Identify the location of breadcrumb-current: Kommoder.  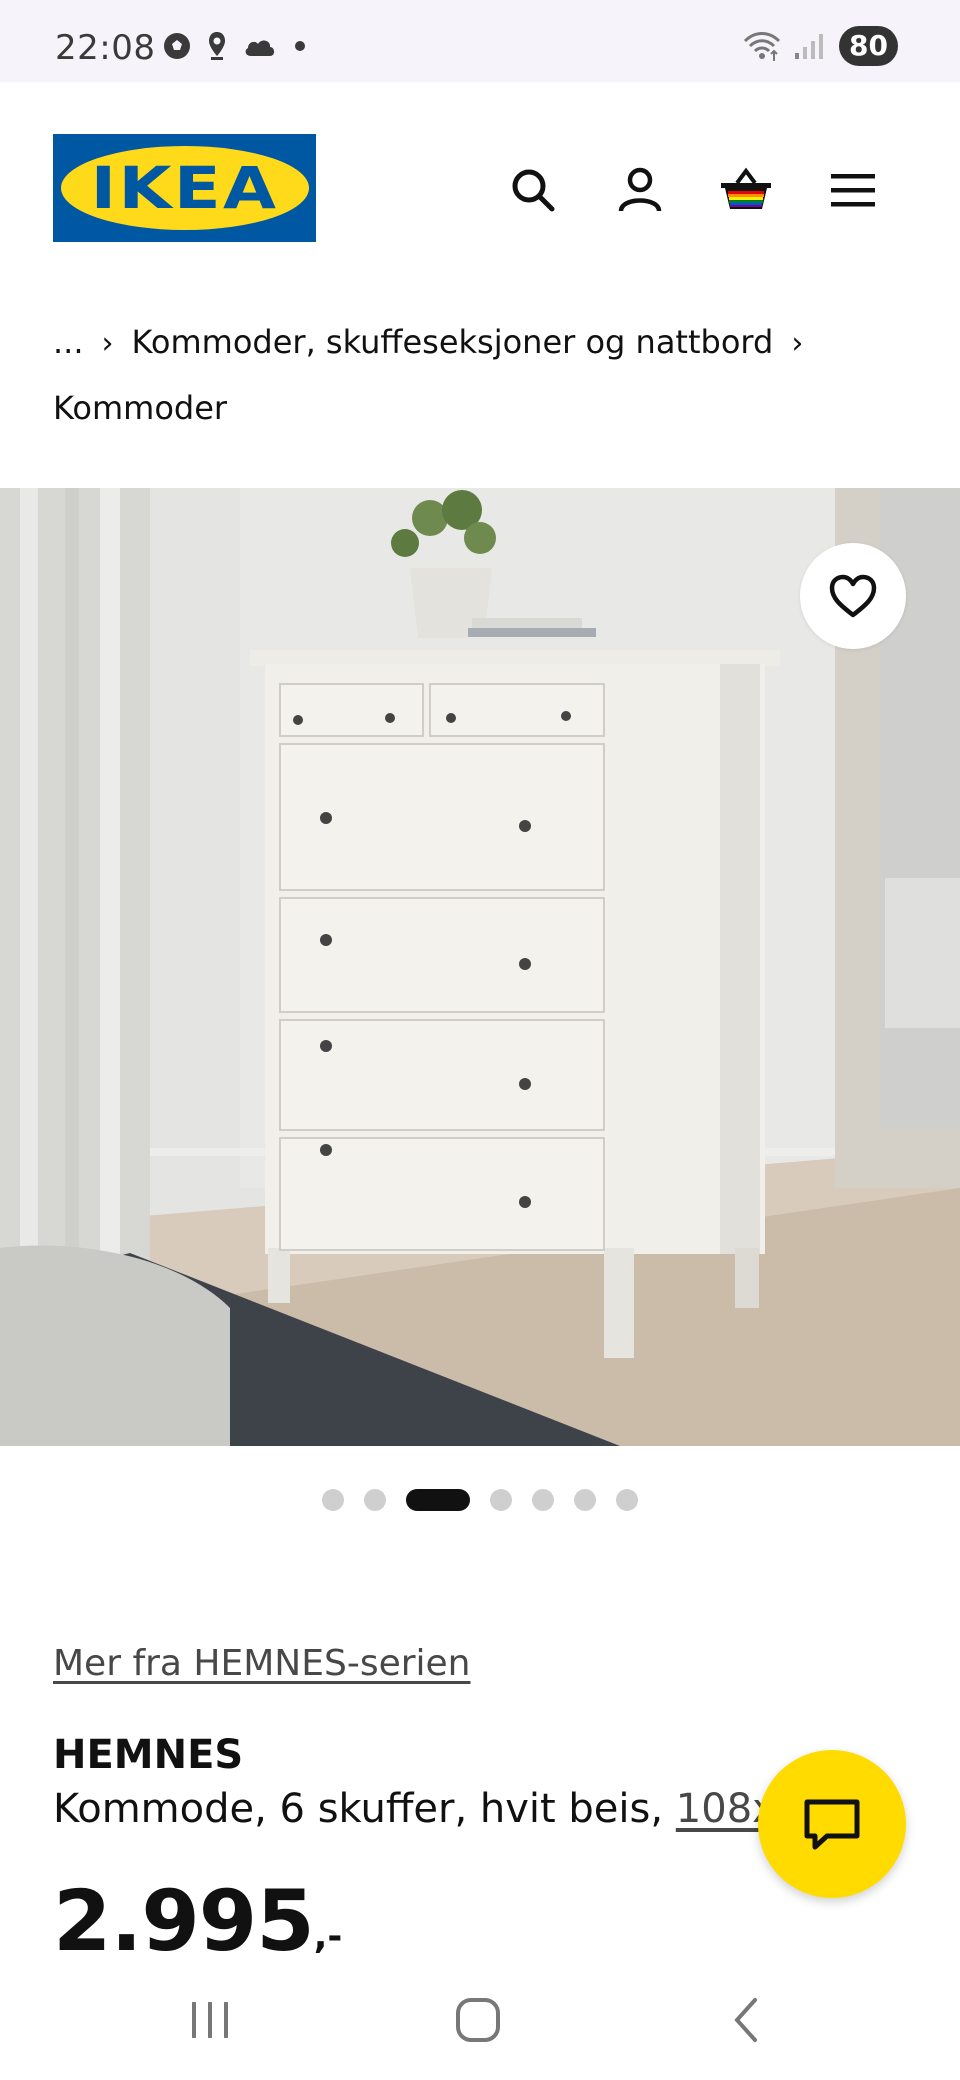
(140, 408).